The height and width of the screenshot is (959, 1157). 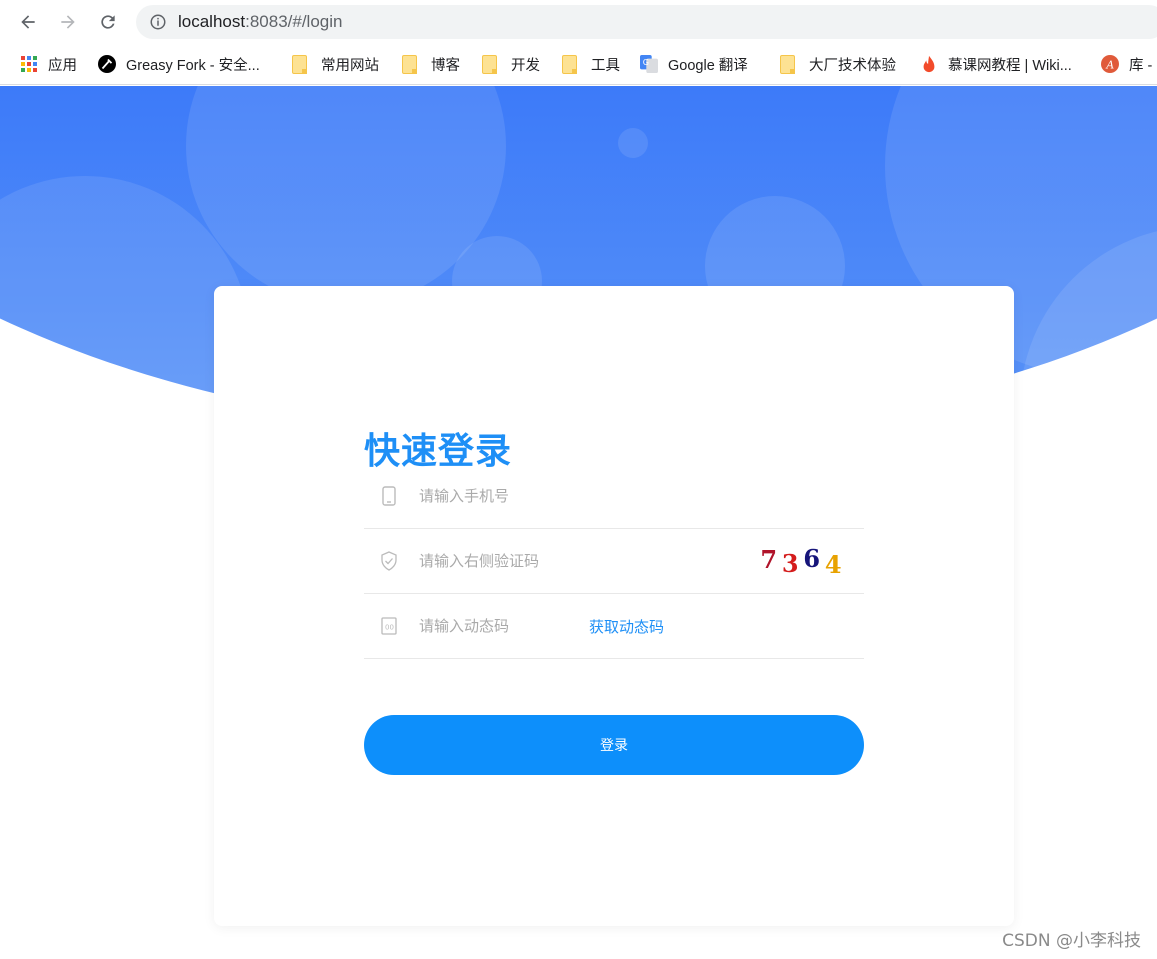 I want to click on sms-code-icon: 00, so click(x=389, y=626).